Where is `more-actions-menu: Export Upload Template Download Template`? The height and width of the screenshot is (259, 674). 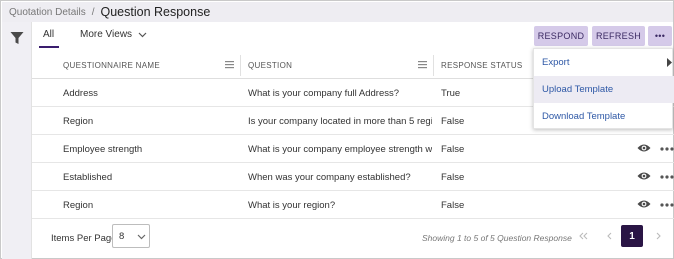 more-actions-menu: Export Upload Template Download Template is located at coordinates (603, 89).